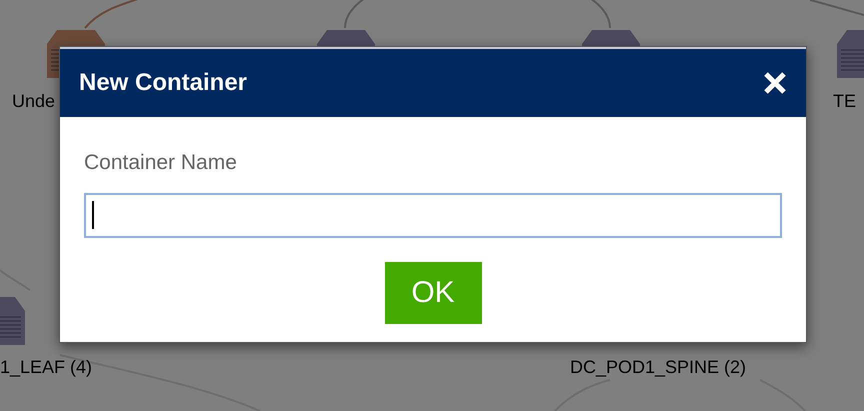 This screenshot has width=864, height=411. I want to click on node-label: DC_POD1_SPINE (2), so click(658, 367).